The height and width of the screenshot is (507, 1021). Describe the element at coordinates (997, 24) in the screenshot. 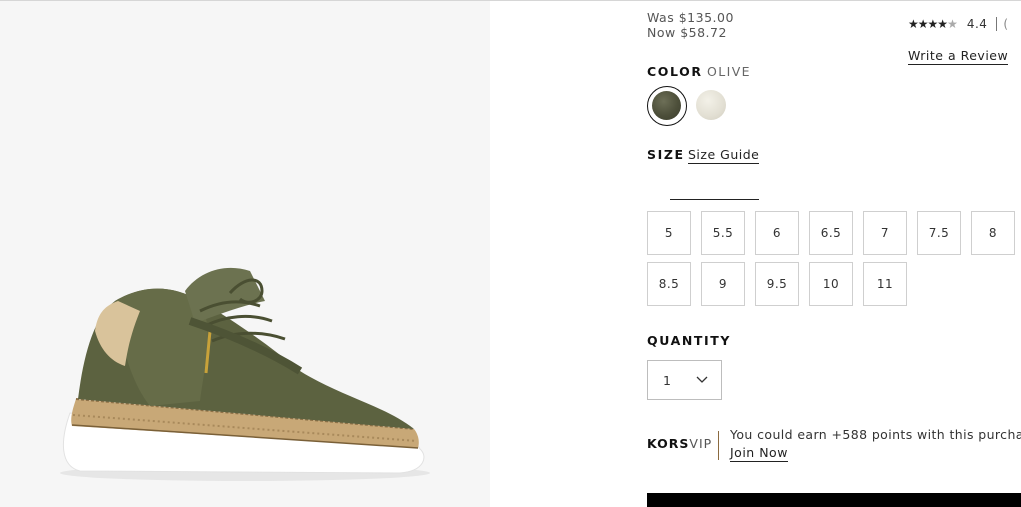

I see `rating-divider` at that location.